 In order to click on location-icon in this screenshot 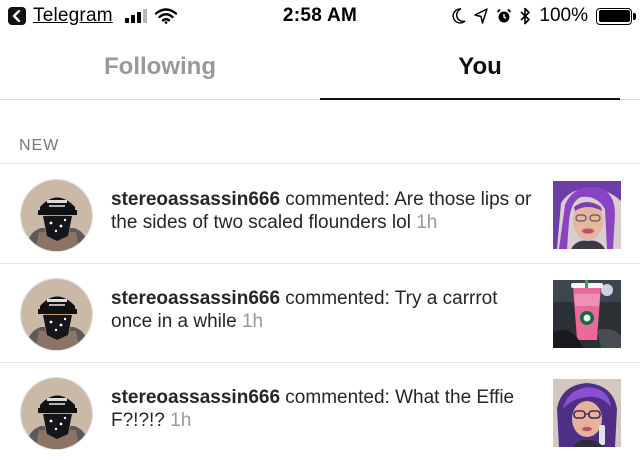, I will do `click(481, 16)`.